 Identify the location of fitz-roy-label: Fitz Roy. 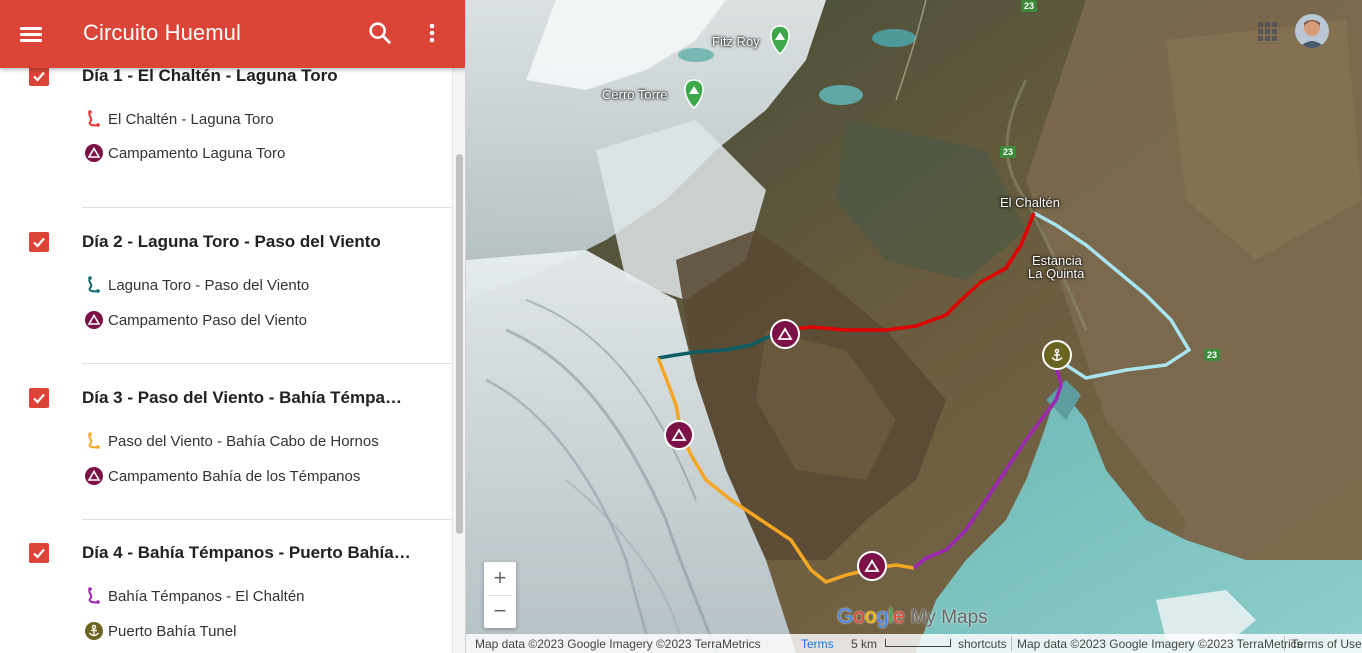
(736, 41).